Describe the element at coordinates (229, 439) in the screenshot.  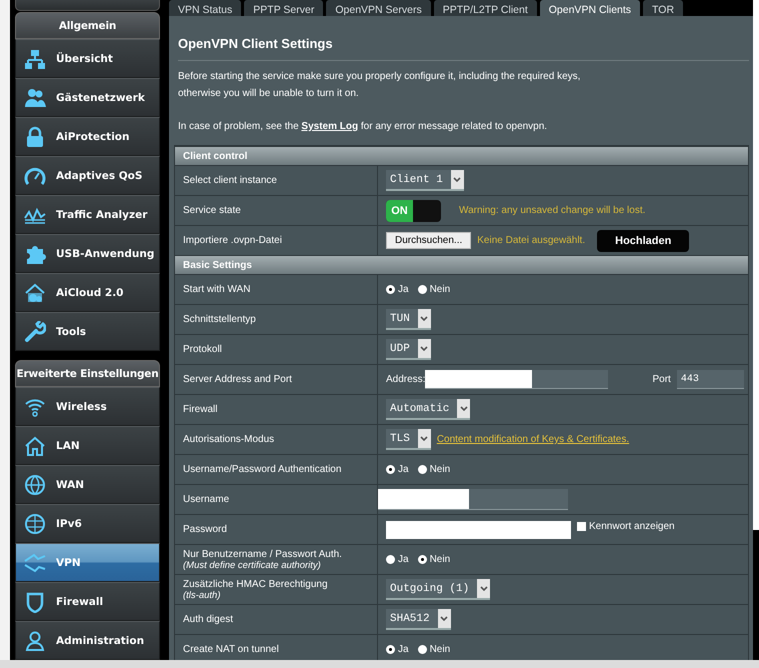
I see `field-label: Autorisations-Modus` at that location.